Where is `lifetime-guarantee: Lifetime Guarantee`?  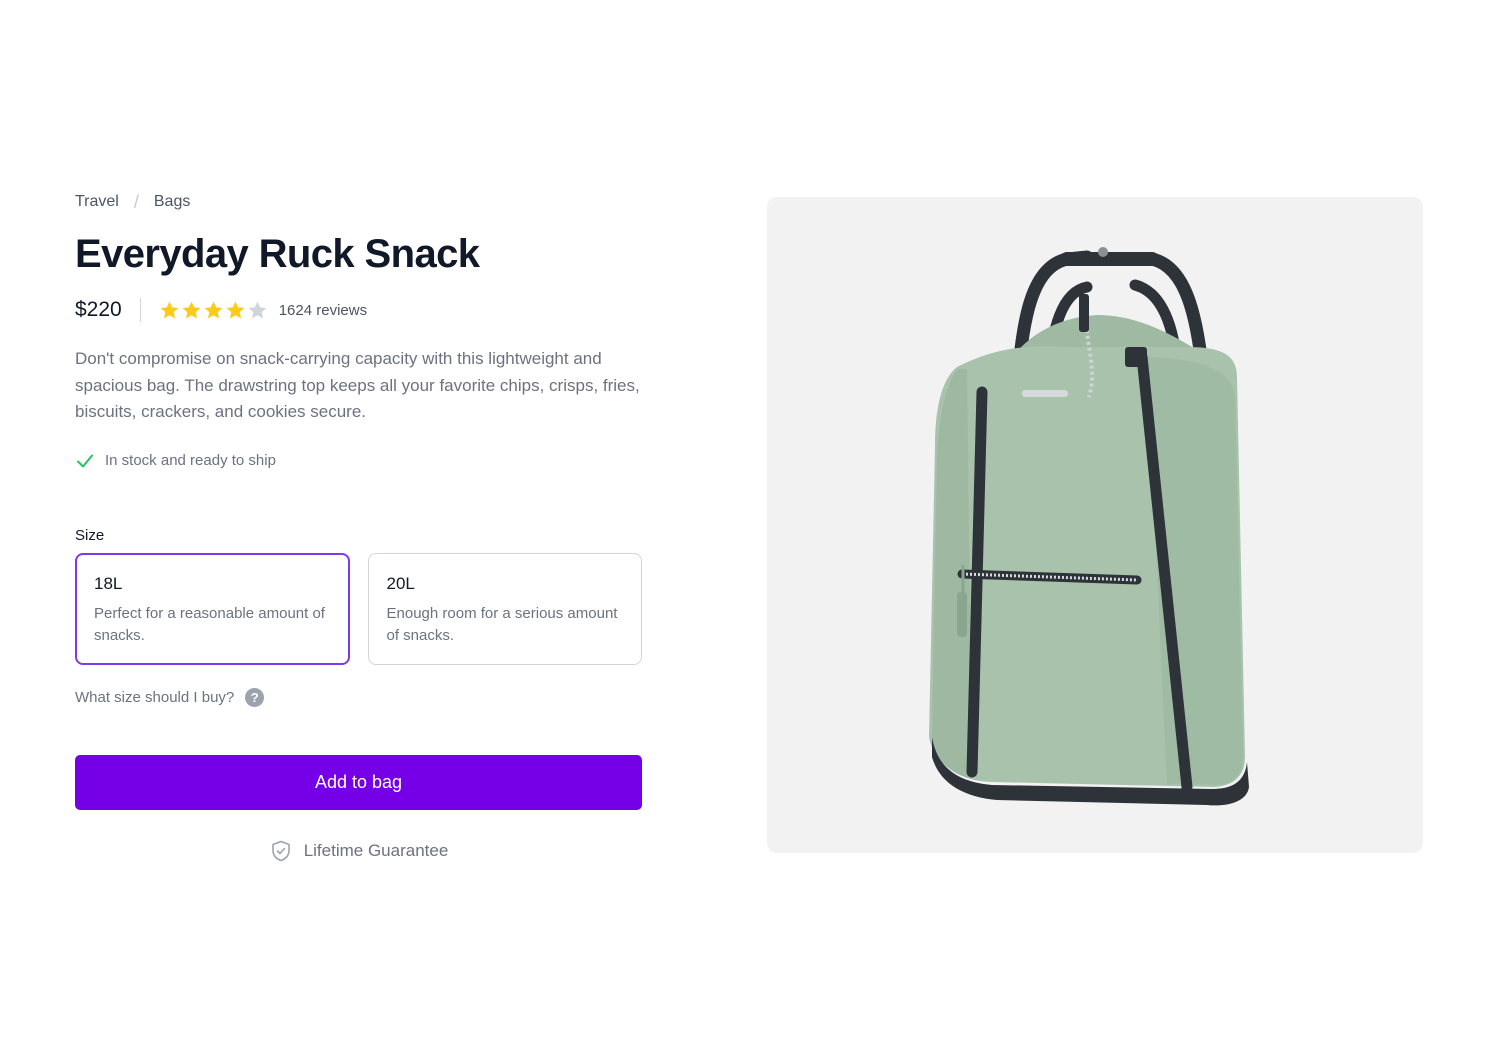
lifetime-guarantee: Lifetime Guarantee is located at coordinates (358, 851).